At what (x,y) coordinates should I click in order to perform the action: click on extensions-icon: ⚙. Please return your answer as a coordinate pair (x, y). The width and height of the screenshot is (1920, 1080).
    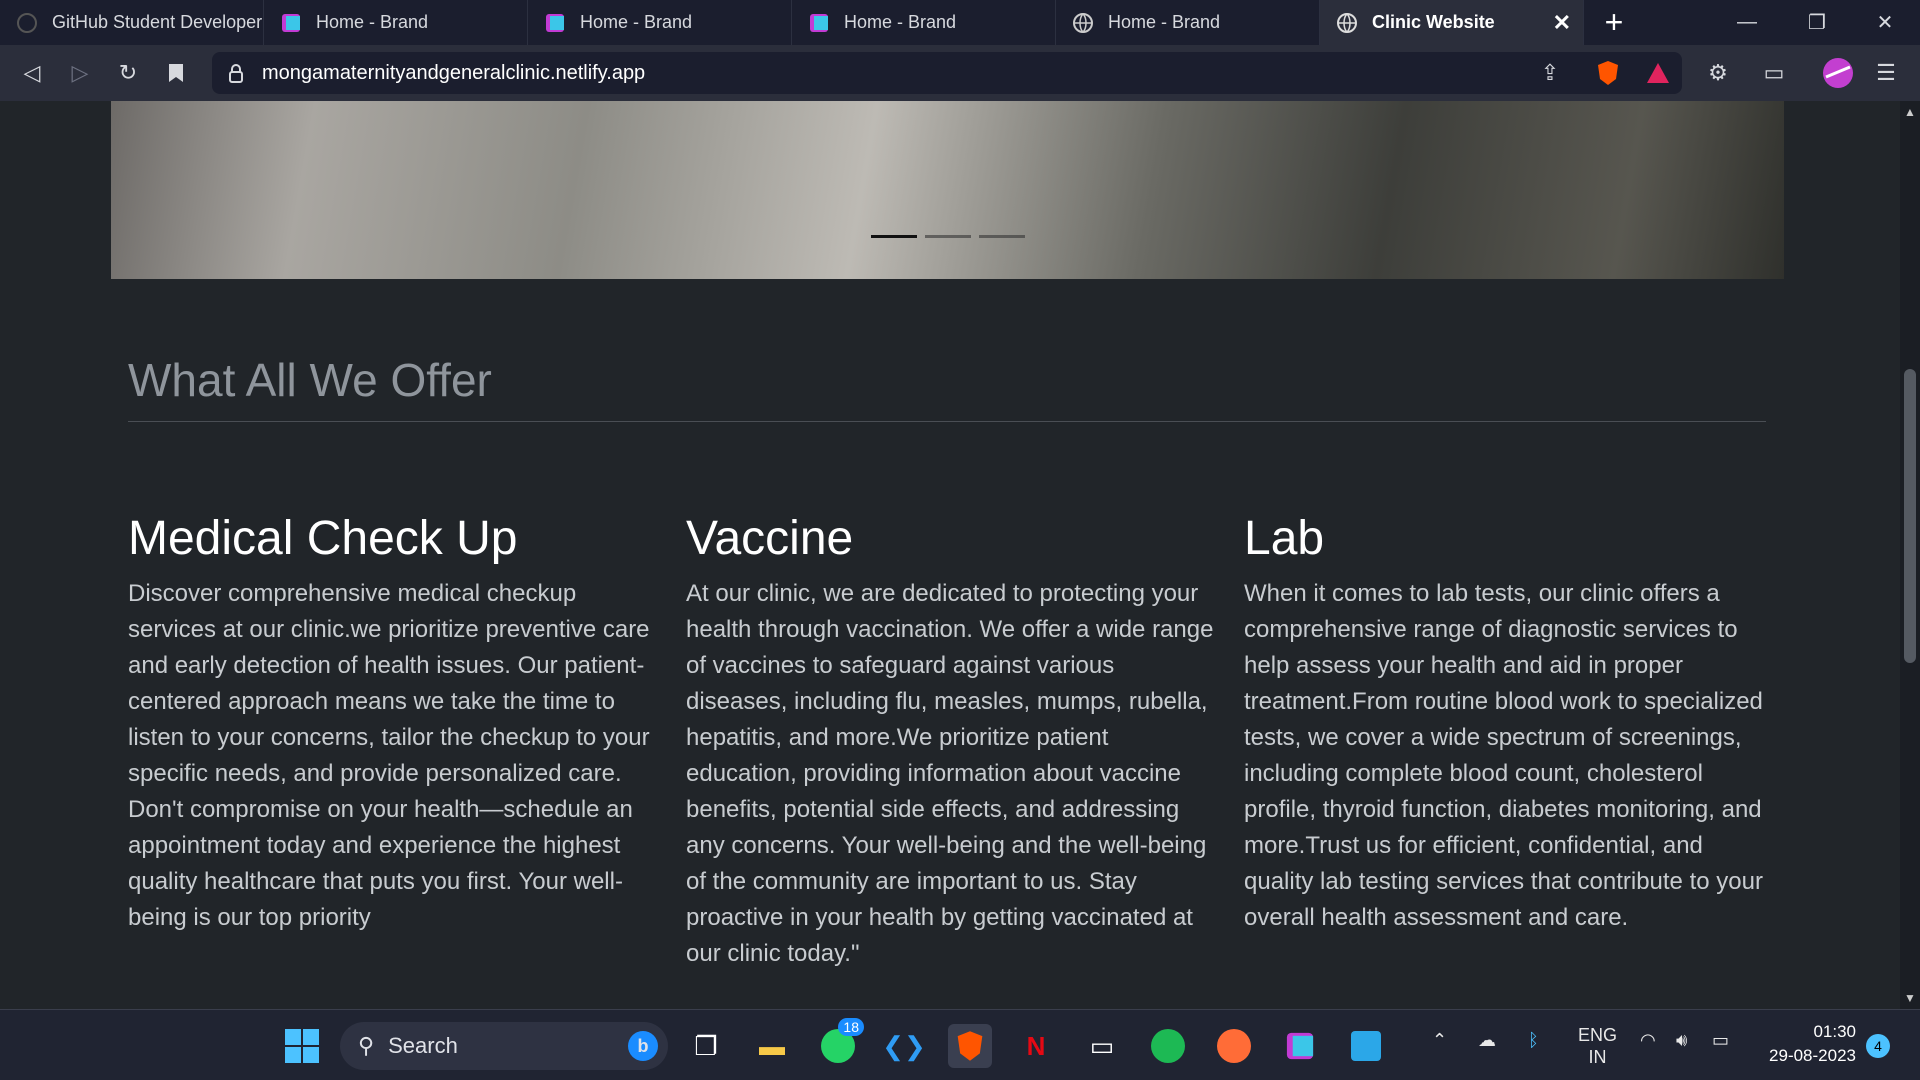
    Looking at the image, I should click on (1718, 73).